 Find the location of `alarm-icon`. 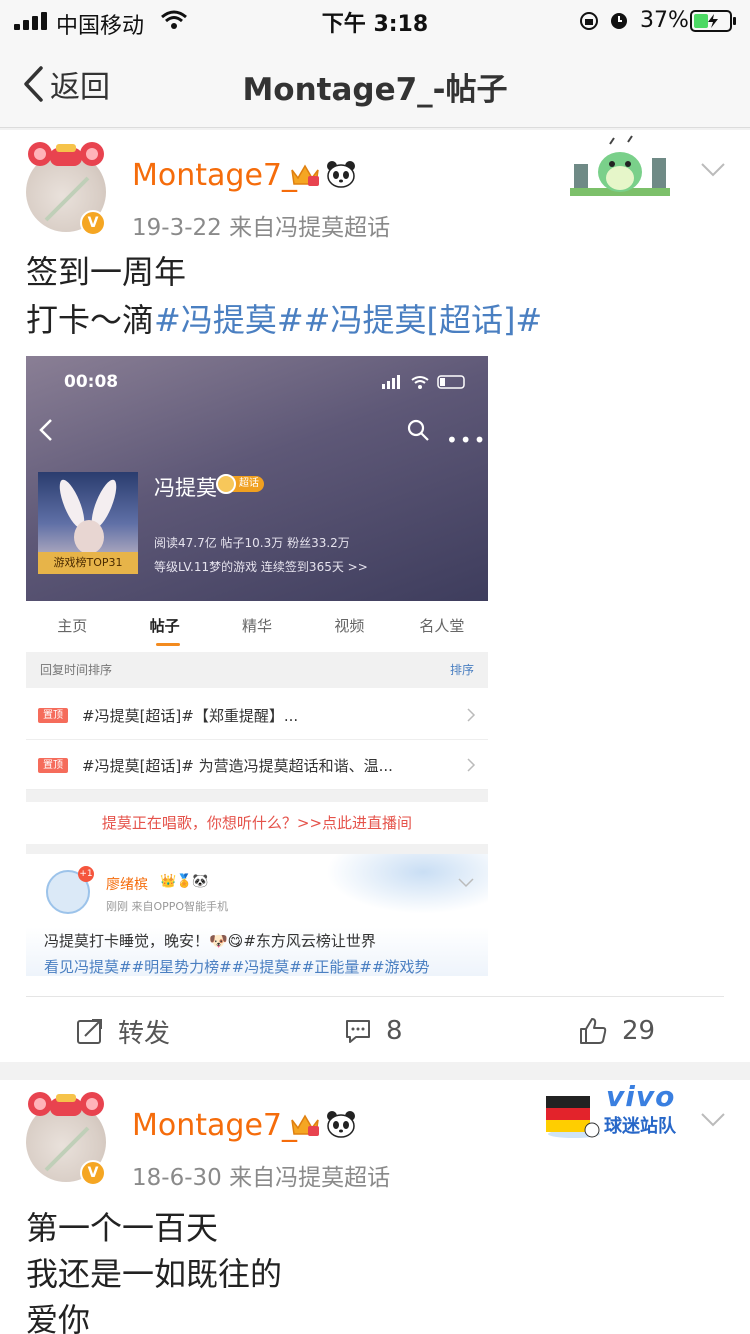

alarm-icon is located at coordinates (619, 21).